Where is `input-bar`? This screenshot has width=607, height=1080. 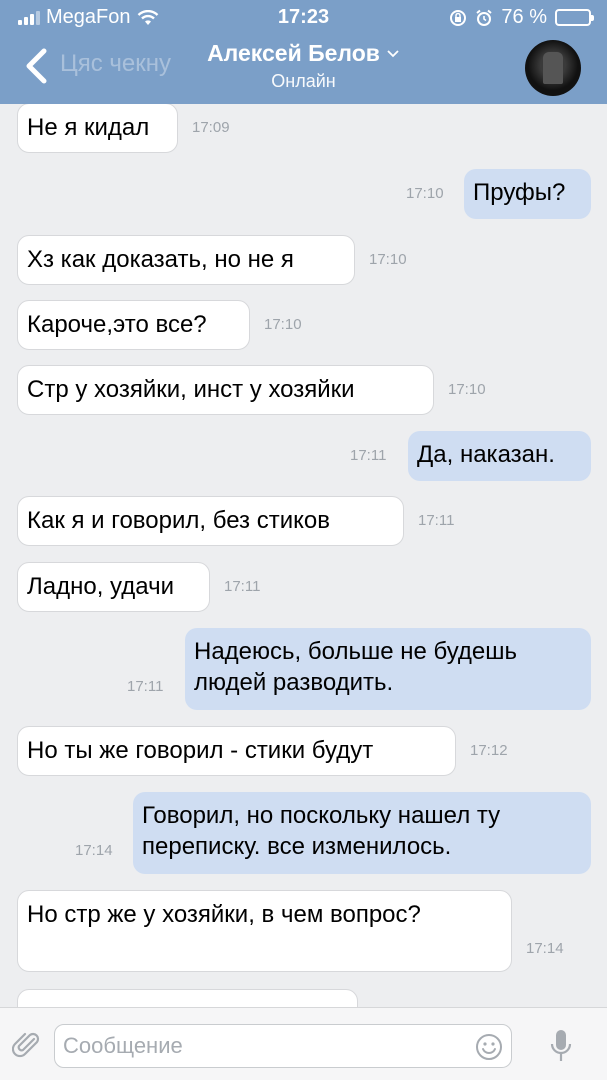
input-bar is located at coordinates (303, 1043).